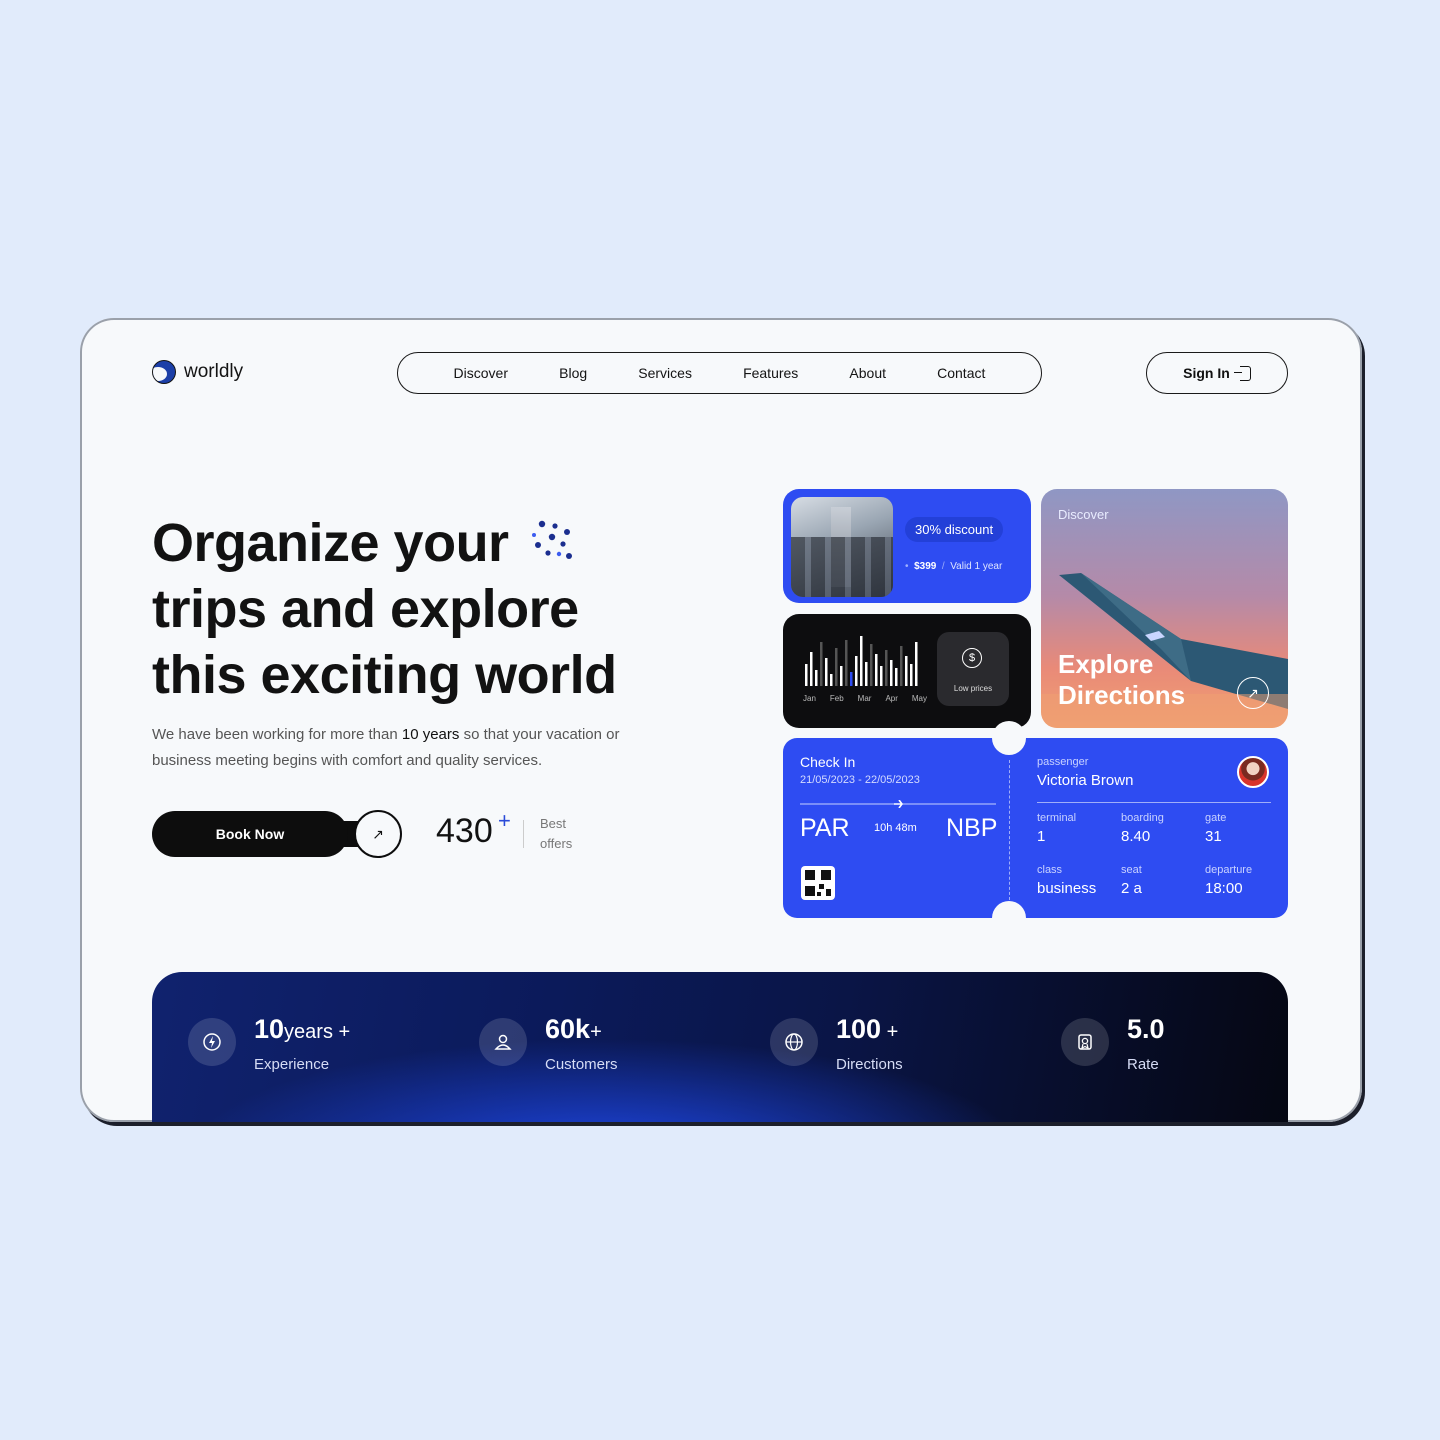  Describe the element at coordinates (573, 373) in the screenshot. I see `nav-blog: Blog` at that location.